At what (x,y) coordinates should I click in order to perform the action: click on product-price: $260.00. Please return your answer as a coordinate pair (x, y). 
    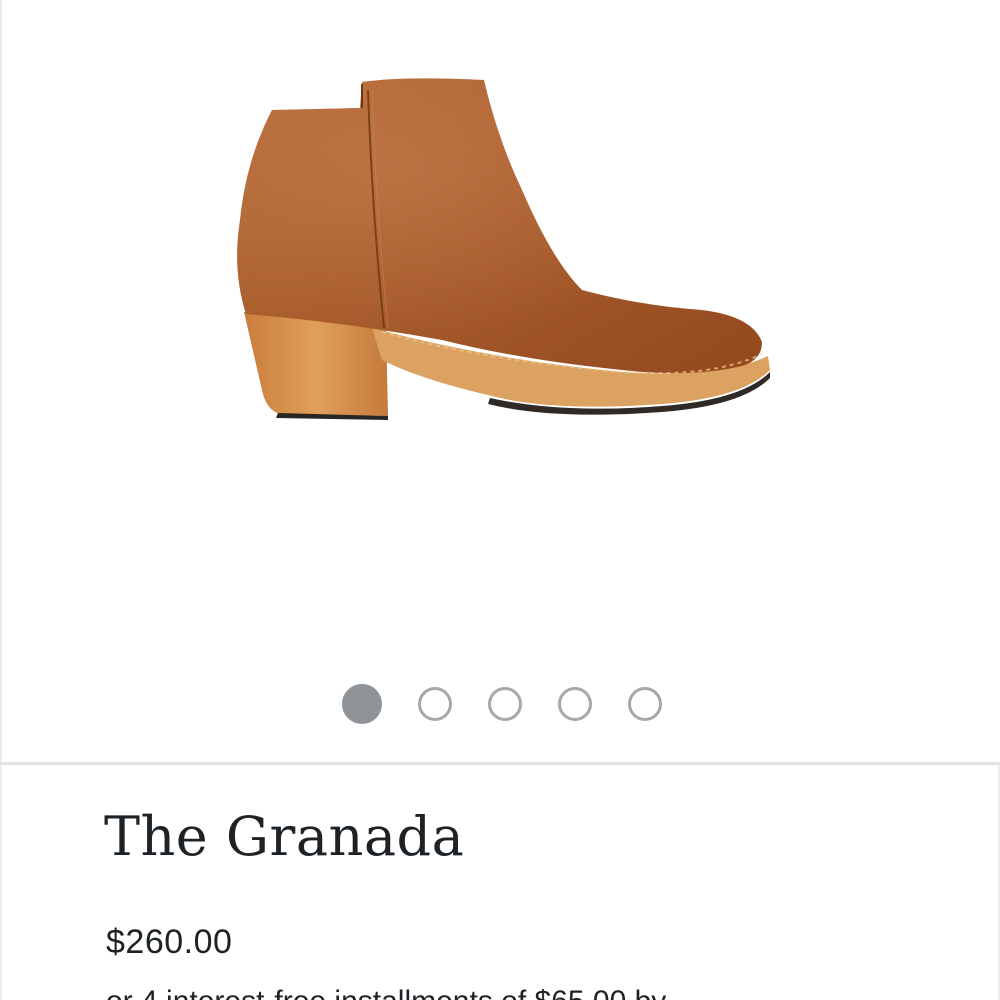
    Looking at the image, I should click on (169, 942).